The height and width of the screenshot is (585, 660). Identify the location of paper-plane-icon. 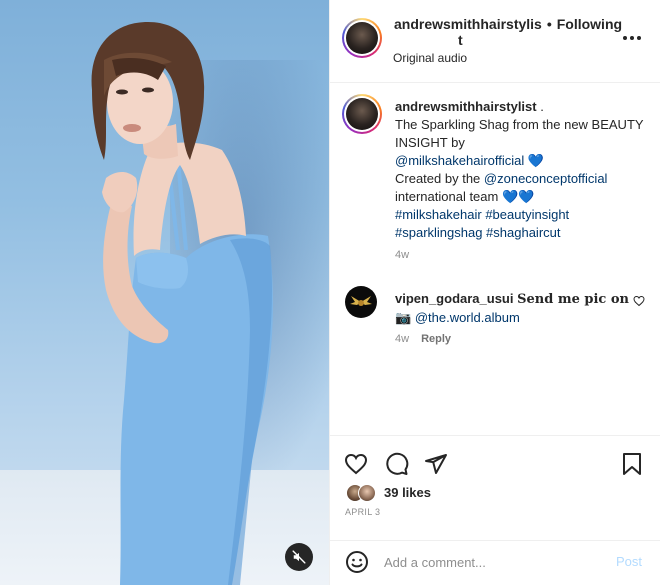
(436, 464).